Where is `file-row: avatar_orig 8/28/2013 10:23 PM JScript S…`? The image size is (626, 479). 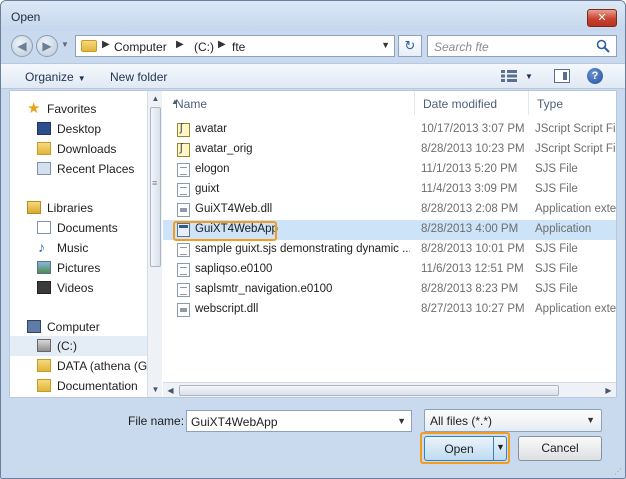
file-row: avatar_orig 8/28/2013 10:23 PM JScript S… is located at coordinates (389, 150).